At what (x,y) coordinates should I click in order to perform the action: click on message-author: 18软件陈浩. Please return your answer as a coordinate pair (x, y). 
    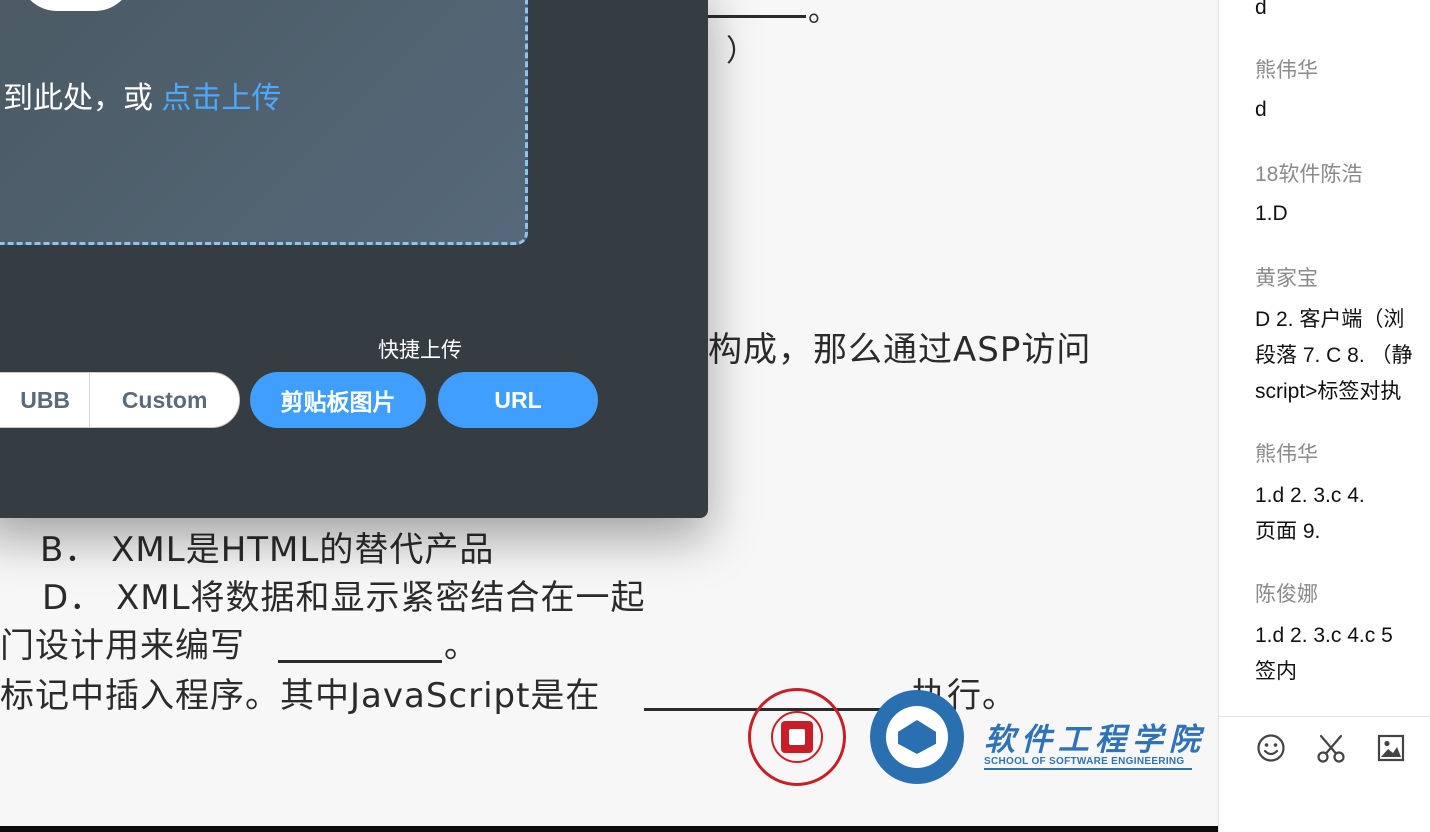
    Looking at the image, I should click on (1309, 174).